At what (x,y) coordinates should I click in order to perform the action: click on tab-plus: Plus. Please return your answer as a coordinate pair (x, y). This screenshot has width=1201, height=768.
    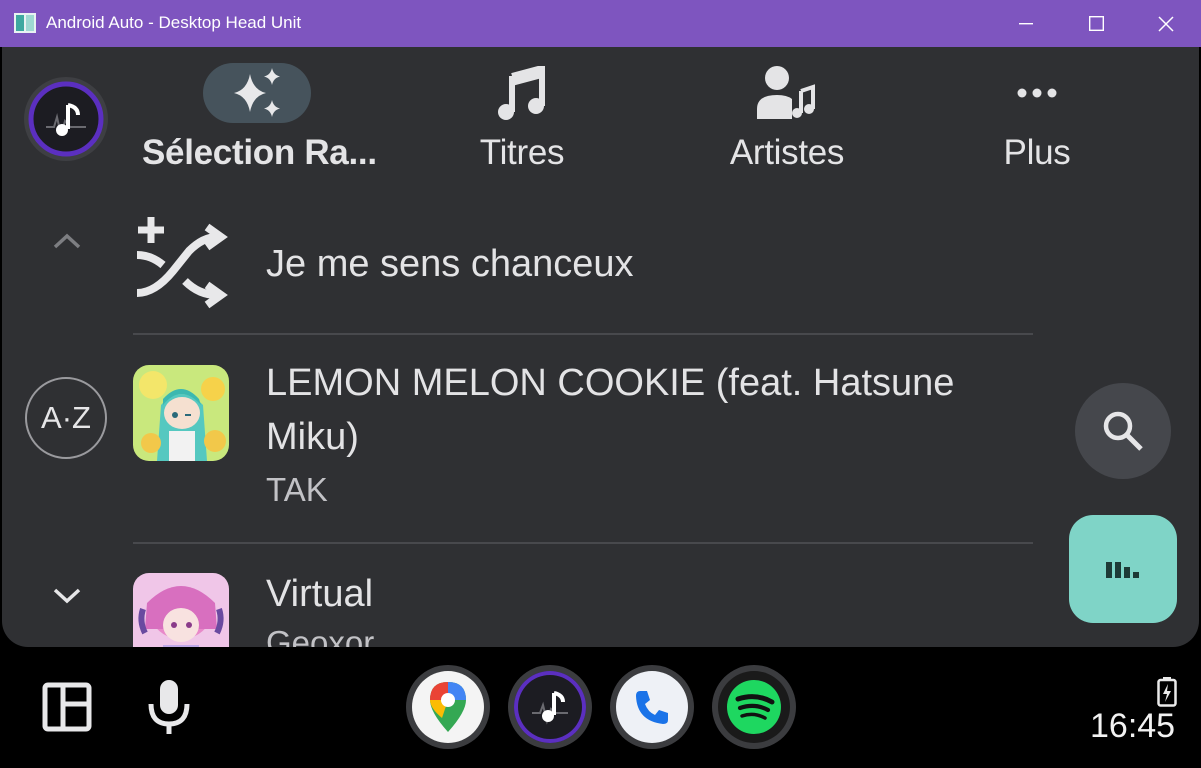
    Looking at the image, I should click on (1037, 117).